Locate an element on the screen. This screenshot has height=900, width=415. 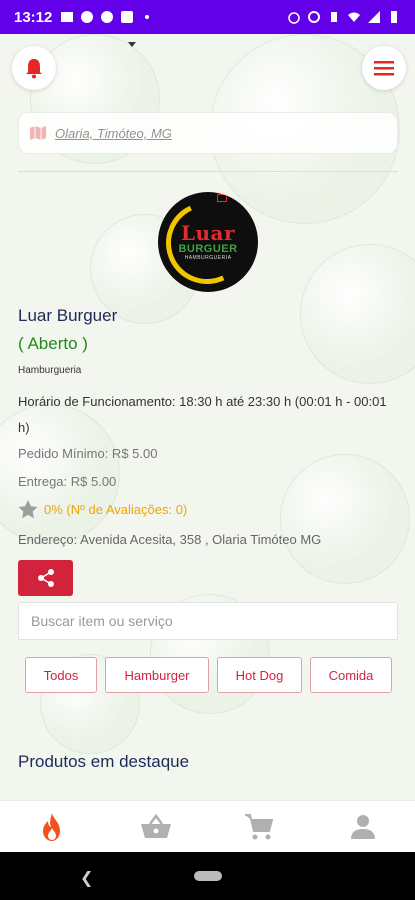
user-icon is located at coordinates (363, 826).